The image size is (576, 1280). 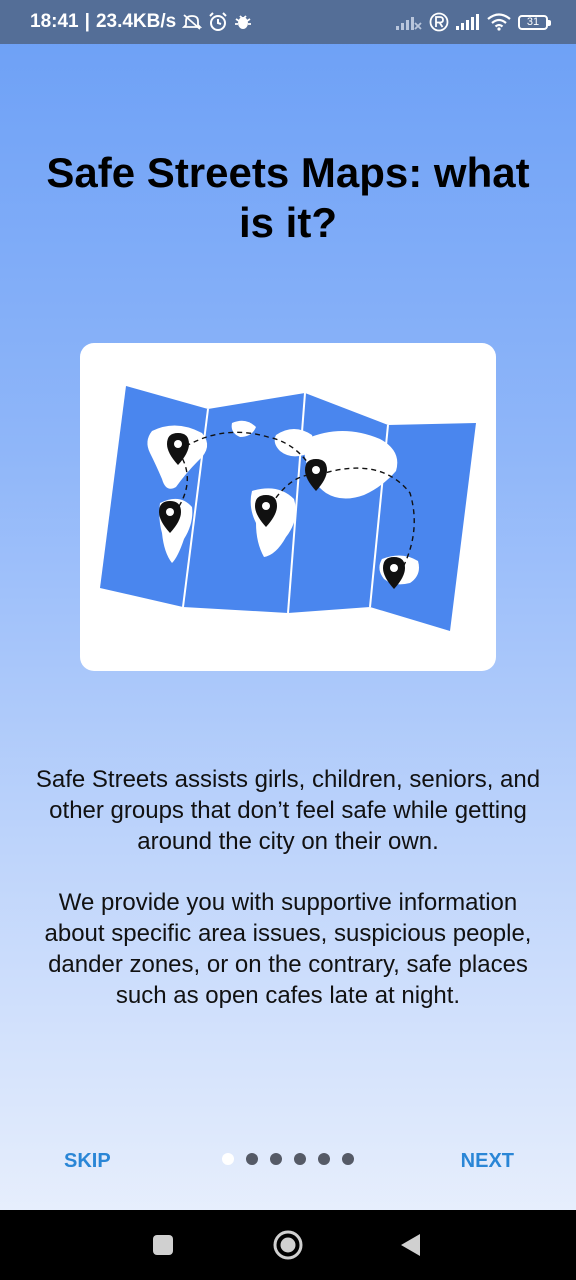 What do you see at coordinates (439, 22) in the screenshot?
I see `roaming-icon` at bounding box center [439, 22].